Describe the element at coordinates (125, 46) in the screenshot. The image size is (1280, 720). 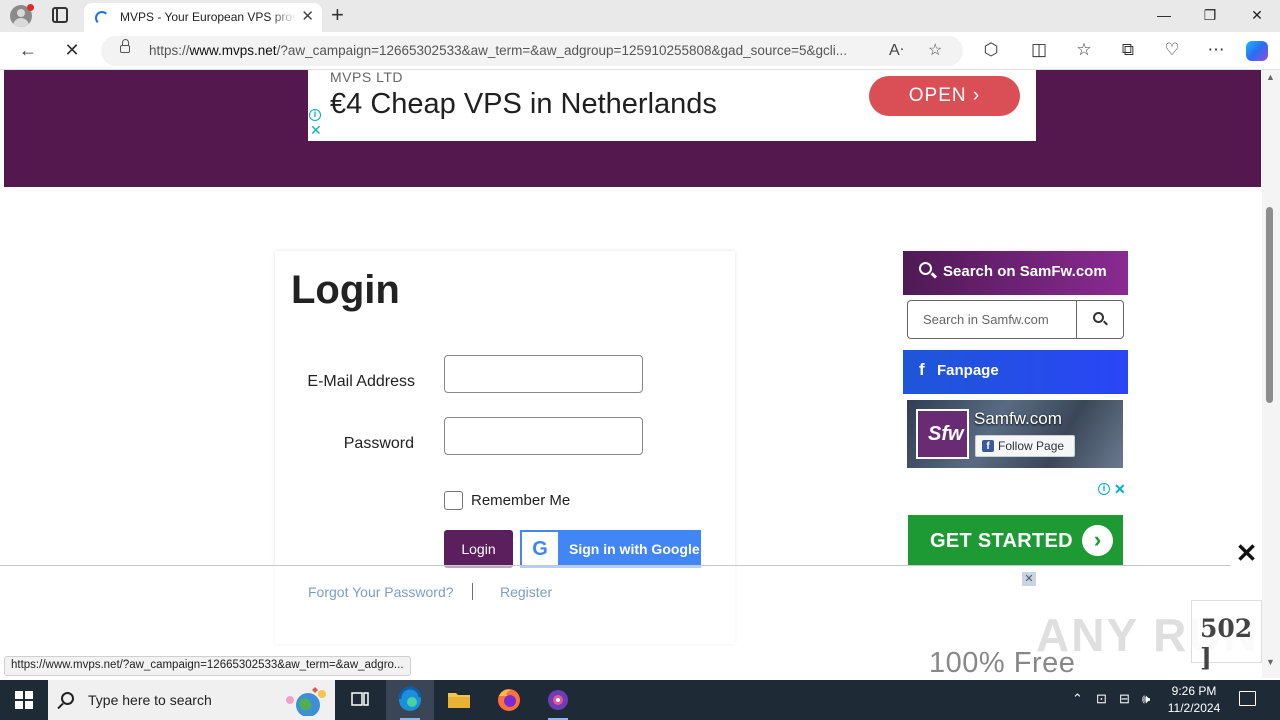
I see `lock-icon` at that location.